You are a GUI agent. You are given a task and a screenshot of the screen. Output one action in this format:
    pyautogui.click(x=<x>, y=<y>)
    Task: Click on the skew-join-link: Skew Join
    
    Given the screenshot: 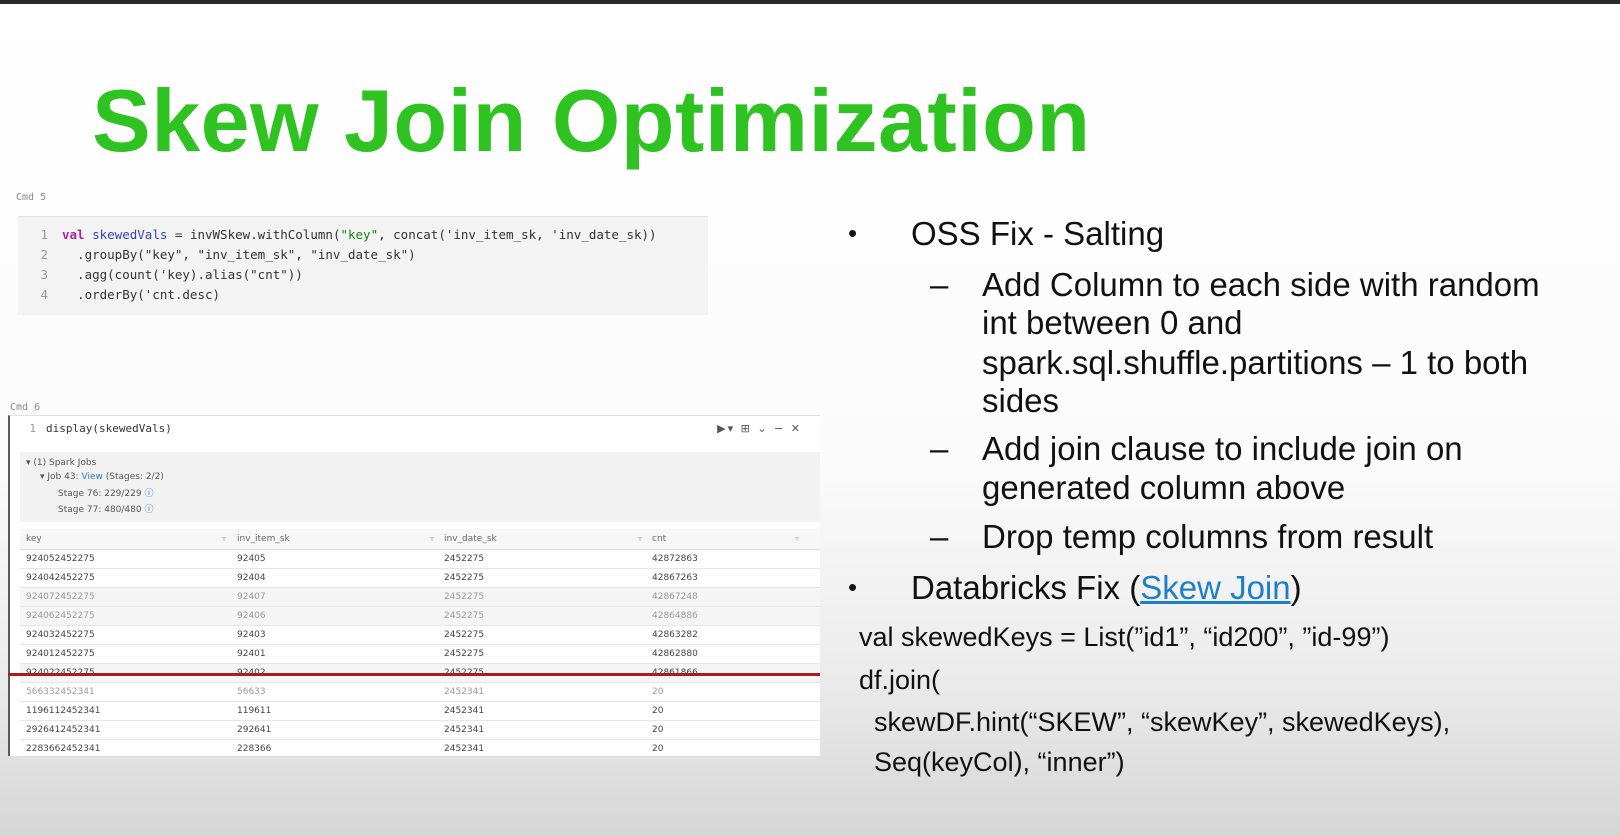 What is the action you would take?
    pyautogui.click(x=1215, y=587)
    